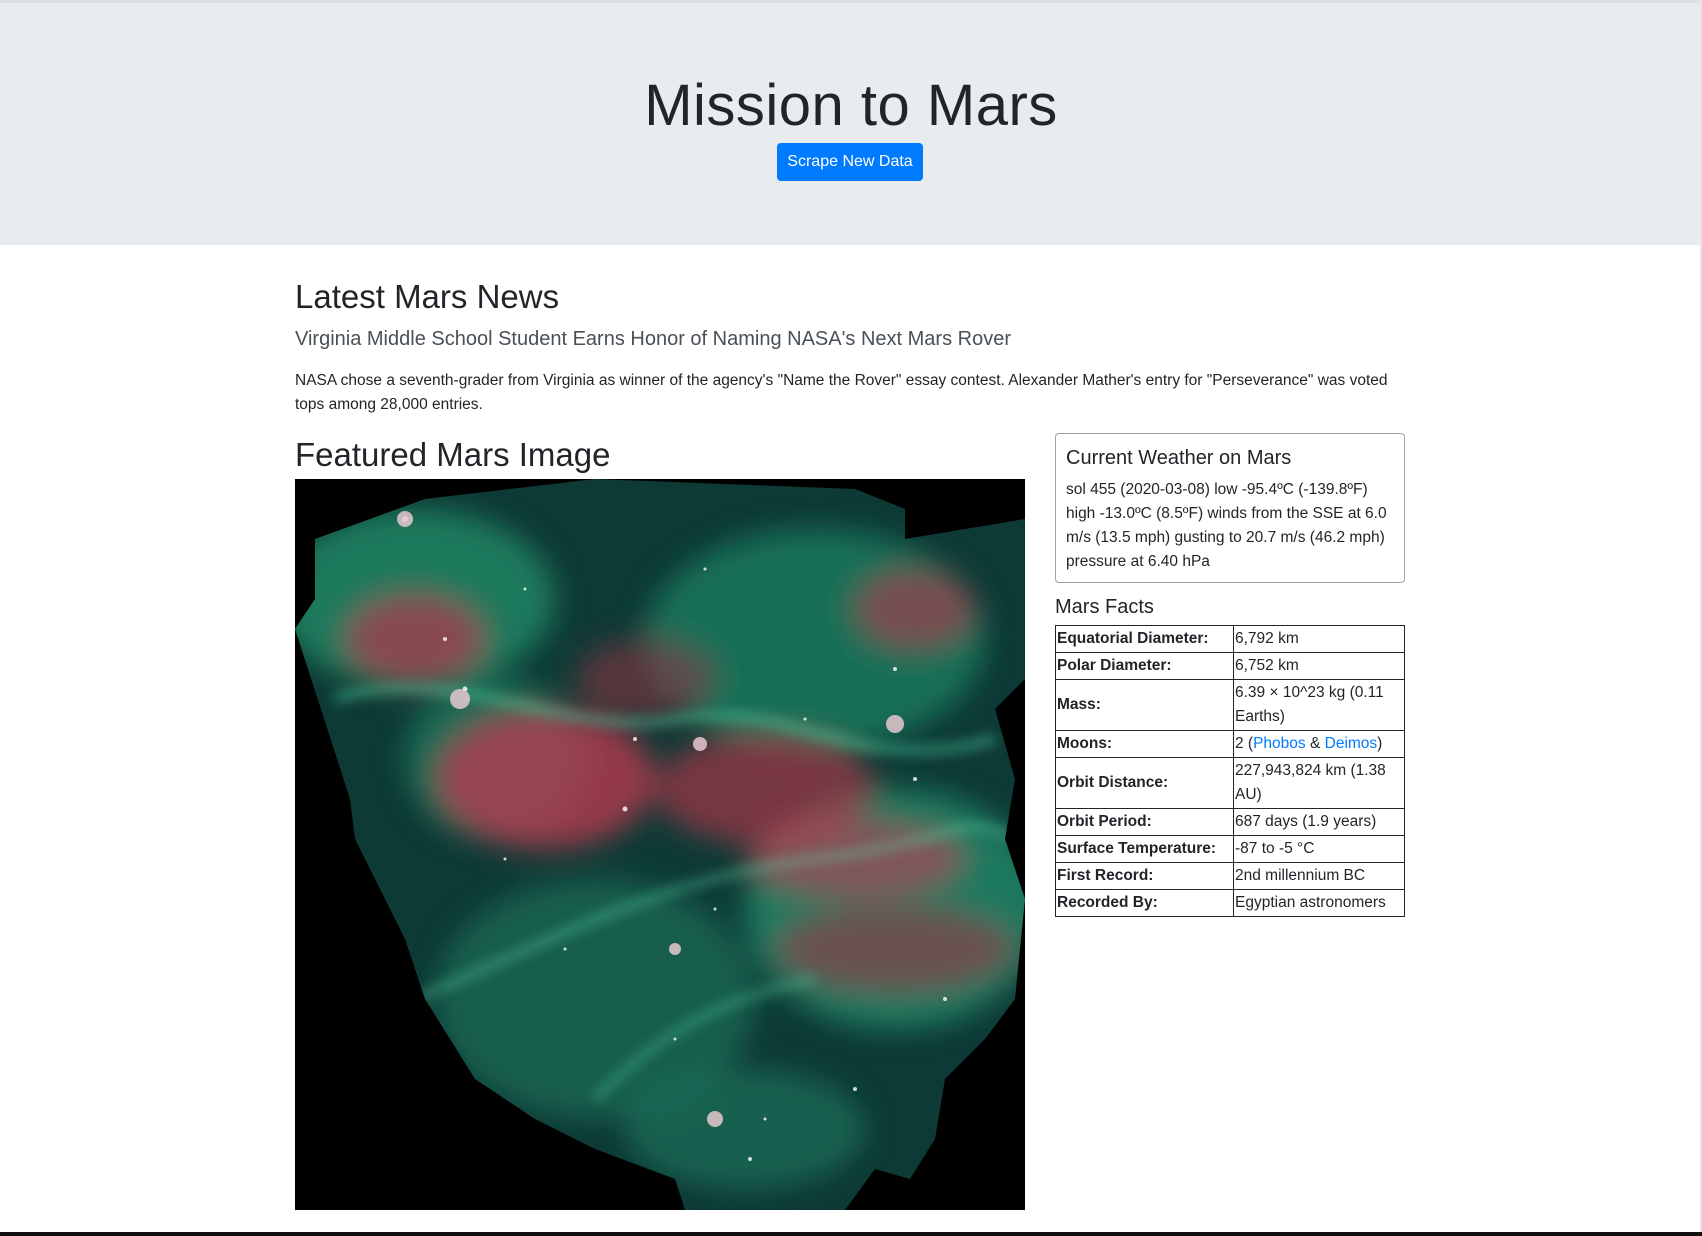  I want to click on fact-value: 687 days (1.9 years), so click(1319, 822).